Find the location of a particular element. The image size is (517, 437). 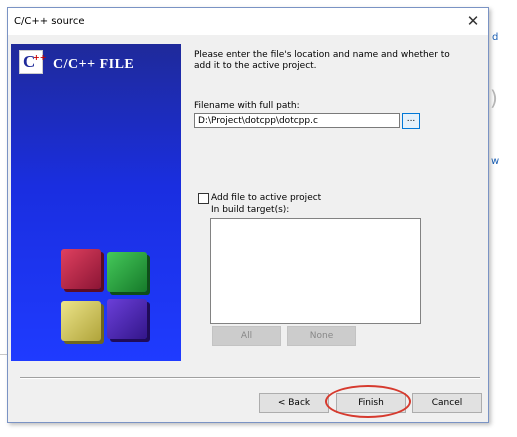

filename-input is located at coordinates (297, 120).